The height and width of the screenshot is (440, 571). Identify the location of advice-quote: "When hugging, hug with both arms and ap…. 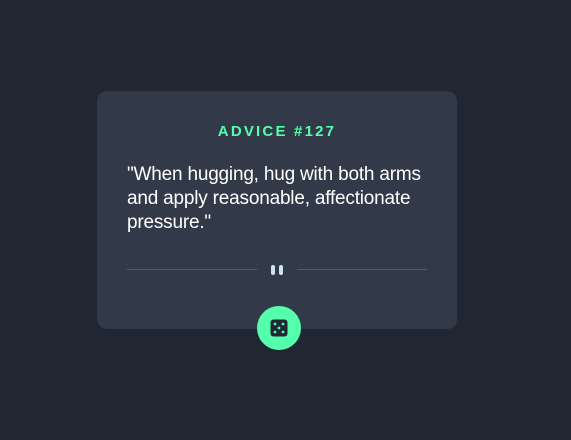
(274, 198).